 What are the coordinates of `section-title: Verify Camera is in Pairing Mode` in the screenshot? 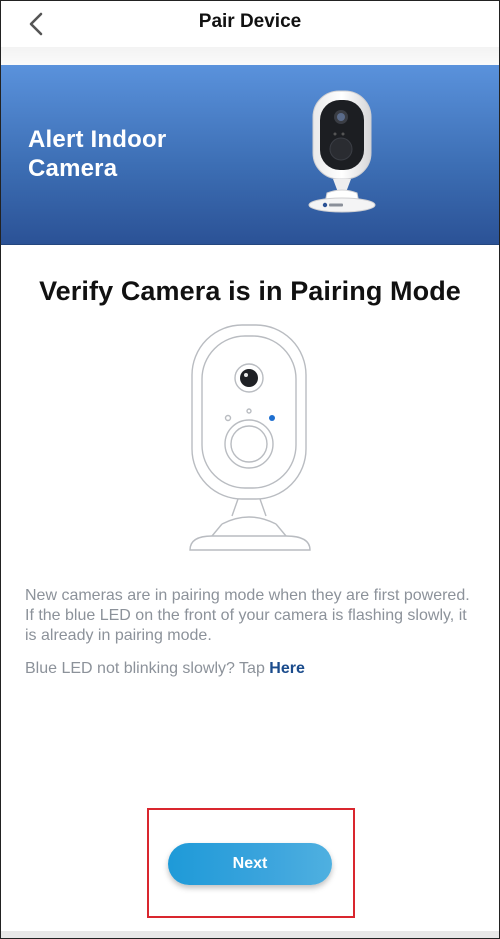 It's located at (250, 291).